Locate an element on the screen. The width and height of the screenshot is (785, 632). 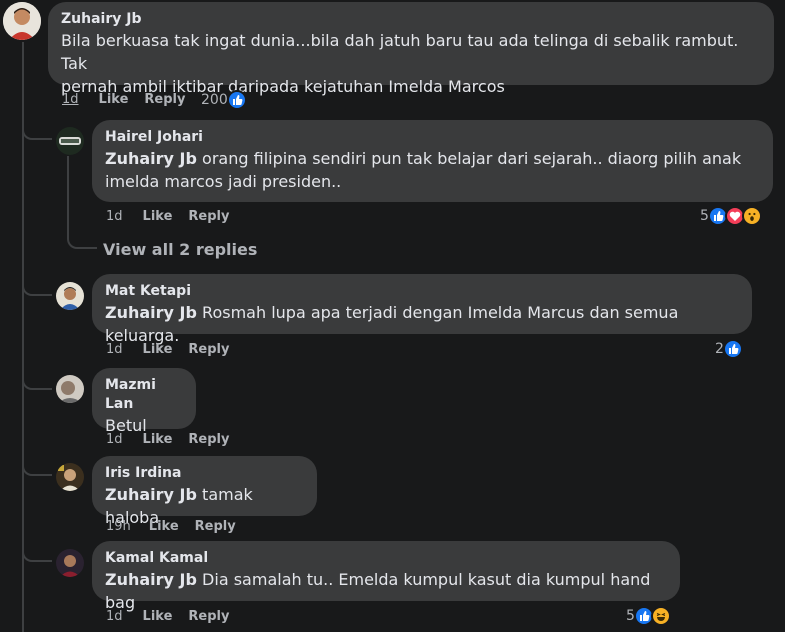
thread-line-sub is located at coordinates (68, 191).